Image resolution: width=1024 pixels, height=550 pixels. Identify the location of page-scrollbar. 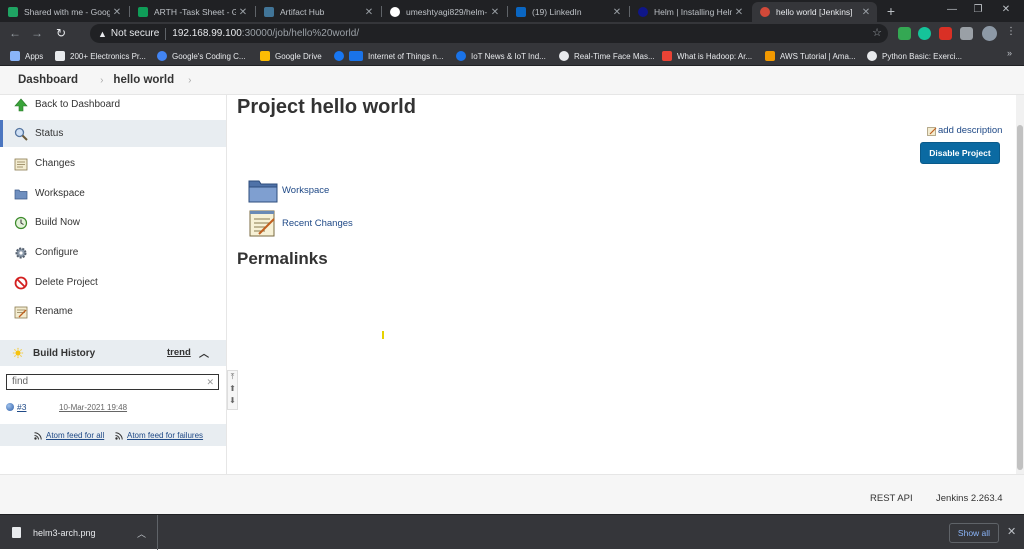
(1020, 284).